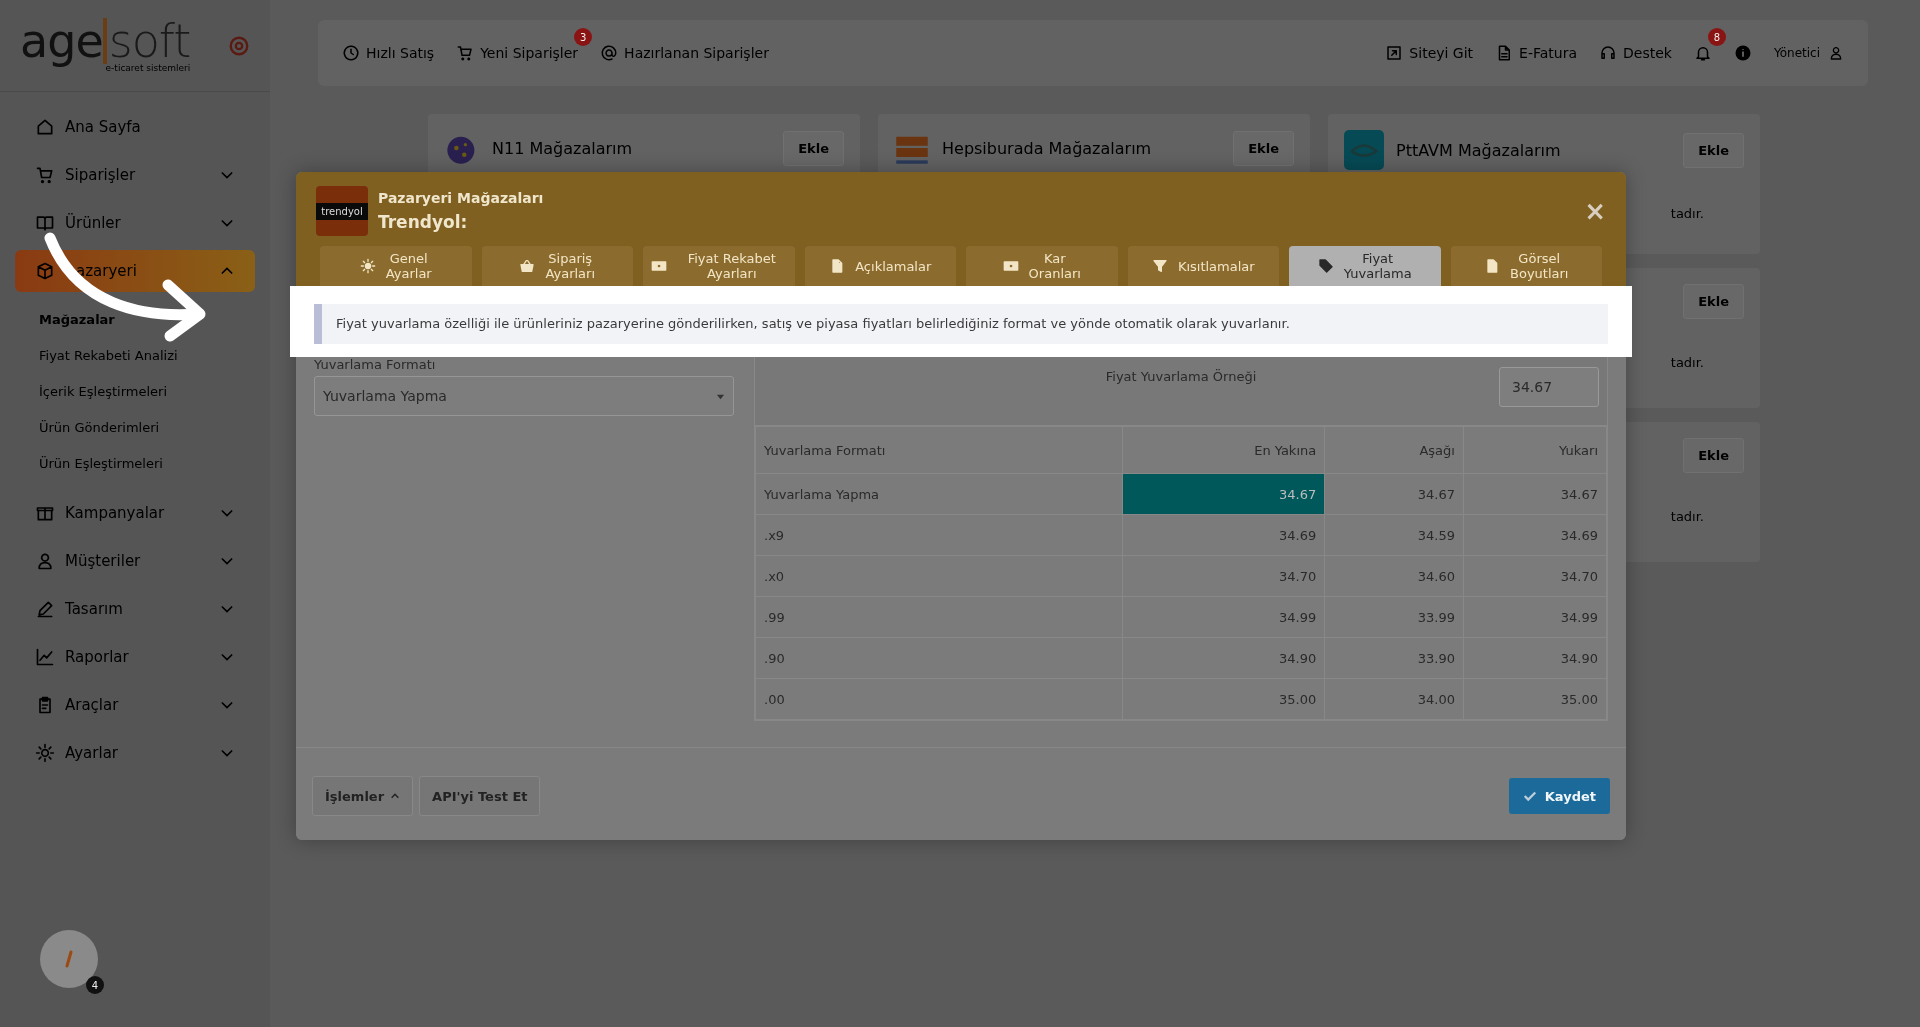 The height and width of the screenshot is (1027, 1920). Describe the element at coordinates (135, 223) in the screenshot. I see `sidebar-item: Ürünler` at that location.